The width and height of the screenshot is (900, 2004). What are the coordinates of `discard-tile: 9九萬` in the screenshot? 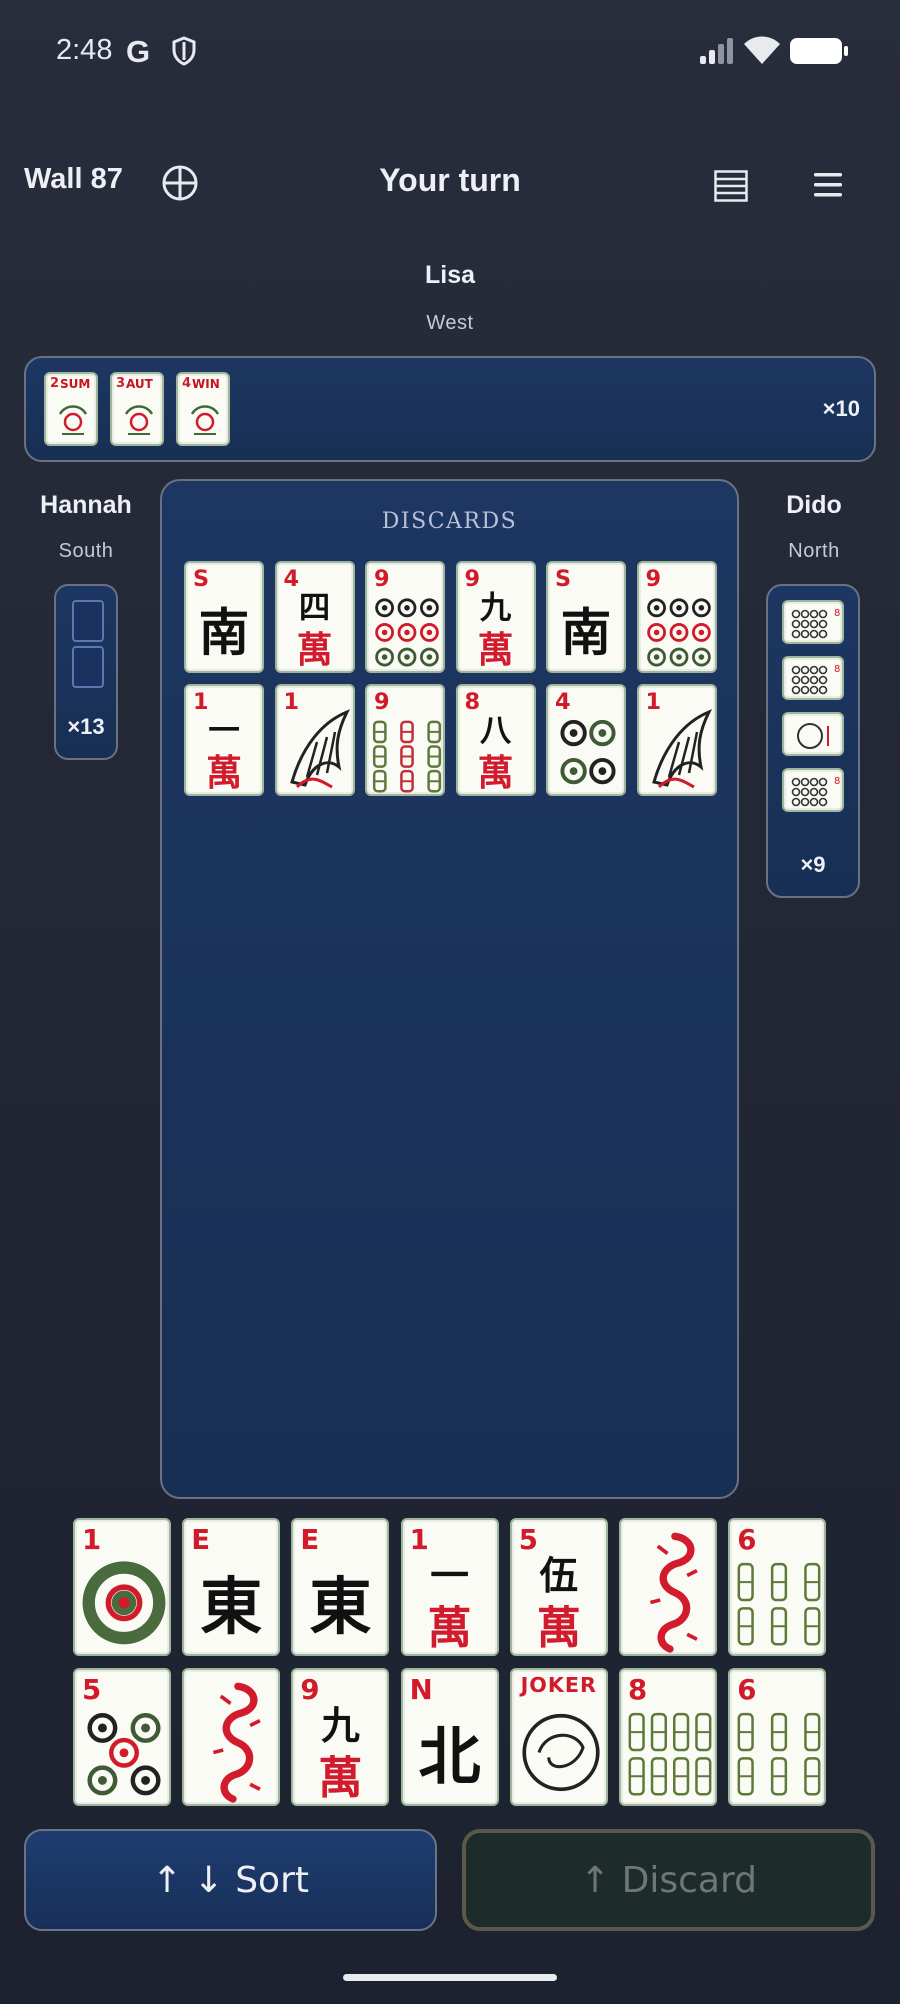 It's located at (495, 617).